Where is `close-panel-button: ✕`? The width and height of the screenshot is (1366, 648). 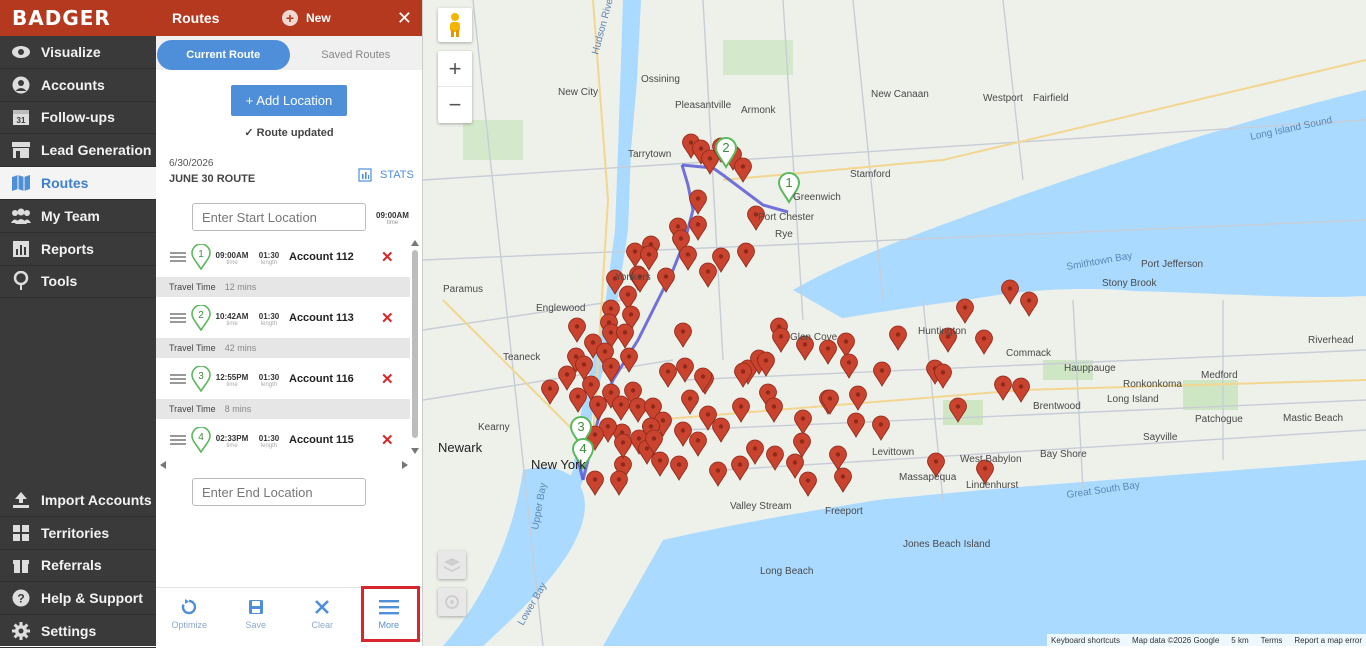 close-panel-button: ✕ is located at coordinates (404, 18).